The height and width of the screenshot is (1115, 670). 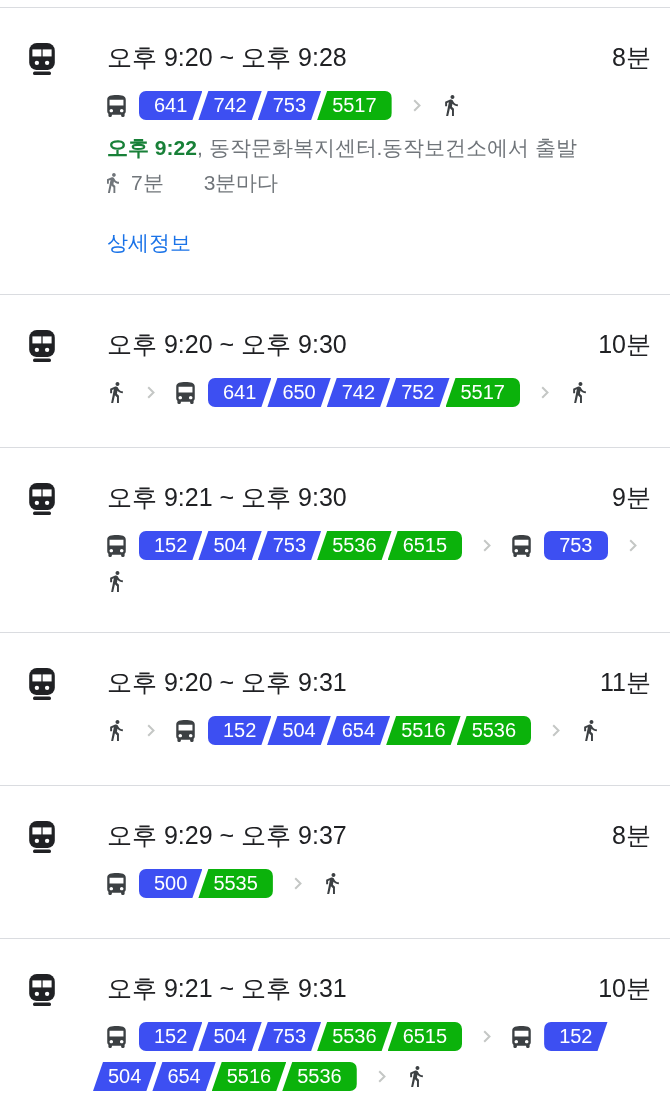 What do you see at coordinates (299, 392) in the screenshot?
I see `route-number-badge: 650` at bounding box center [299, 392].